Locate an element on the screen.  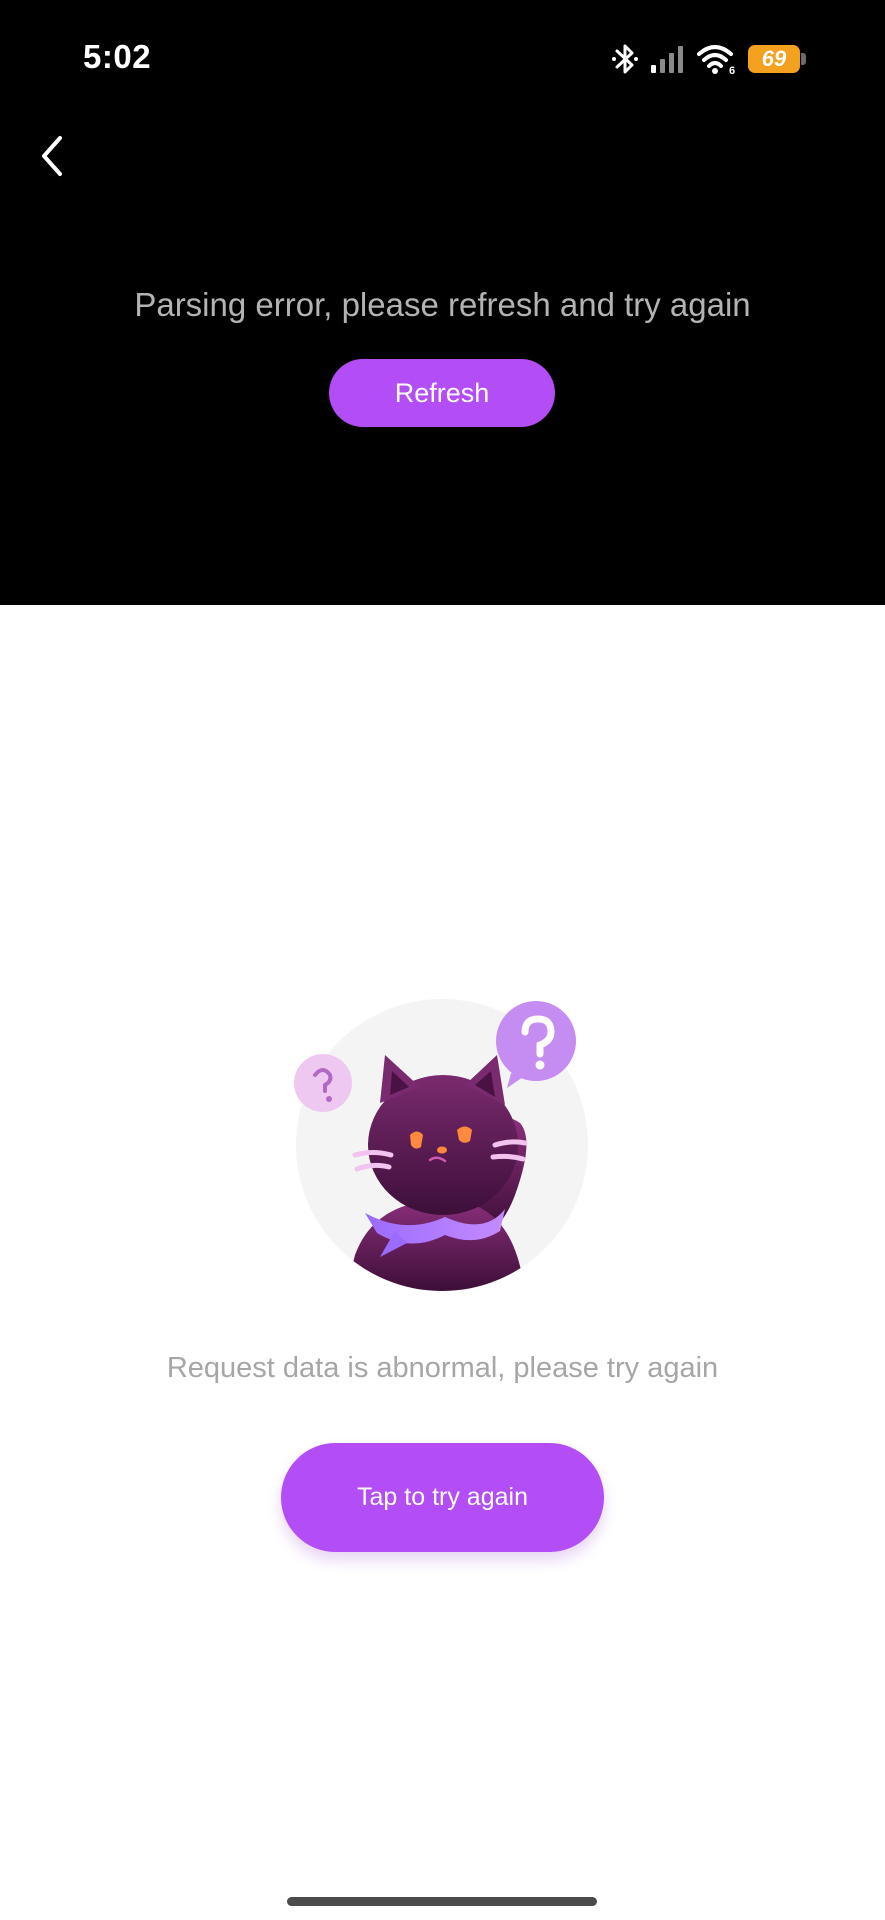
status-time: 5:02 is located at coordinates (117, 56).